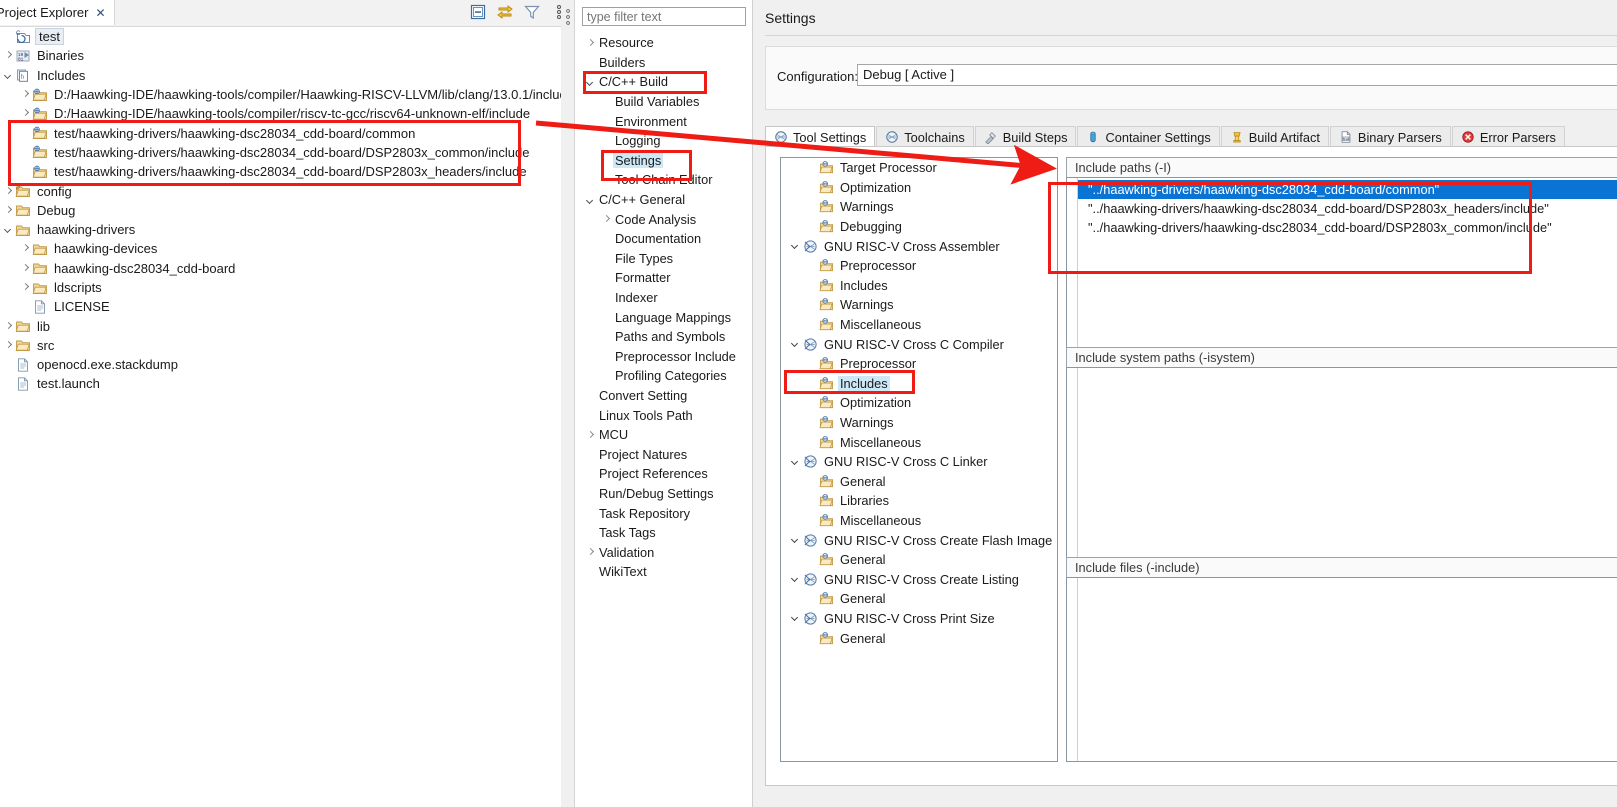  What do you see at coordinates (663, 278) in the screenshot?
I see `properties-tree-item: Formatter` at bounding box center [663, 278].